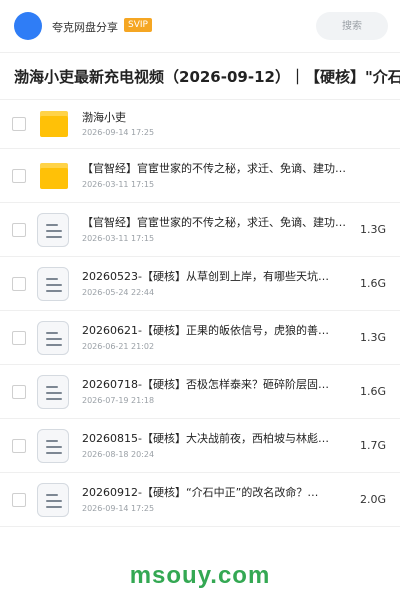 The width and height of the screenshot is (400, 600). Describe the element at coordinates (138, 25) in the screenshot. I see `svip-badge: SVIP` at that location.